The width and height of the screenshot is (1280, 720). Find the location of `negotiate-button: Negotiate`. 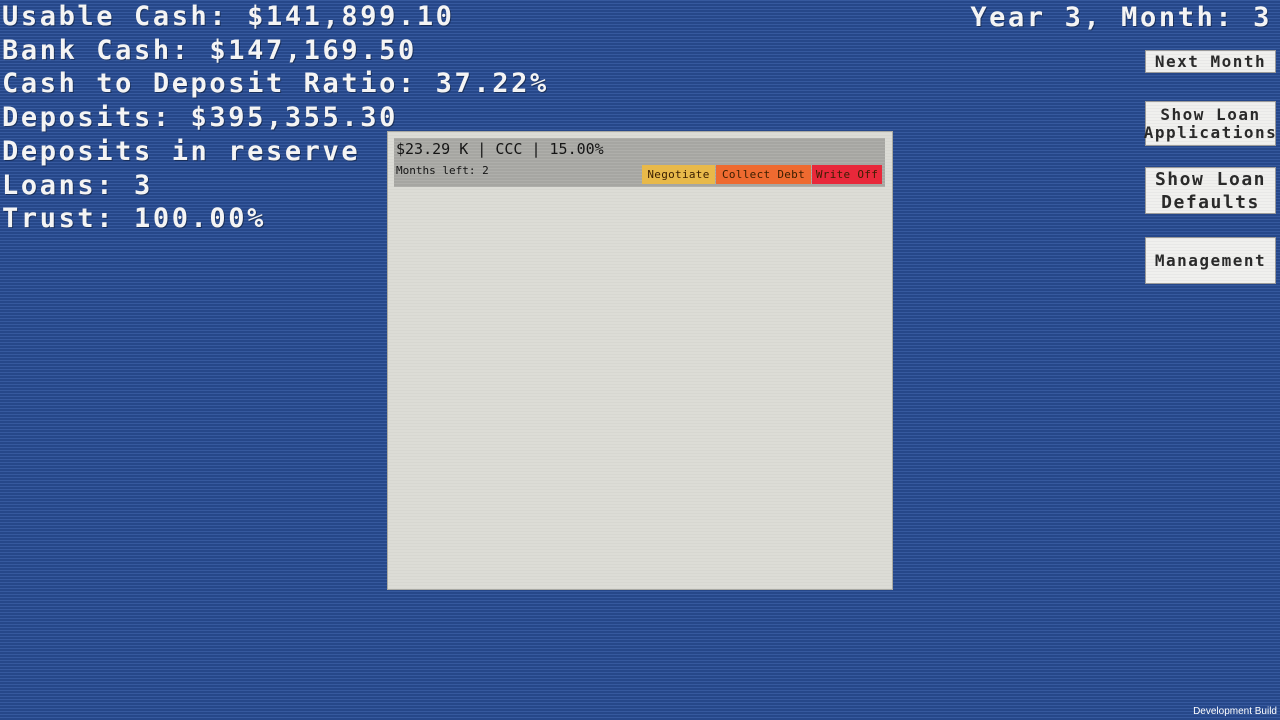

negotiate-button: Negotiate is located at coordinates (678, 174).